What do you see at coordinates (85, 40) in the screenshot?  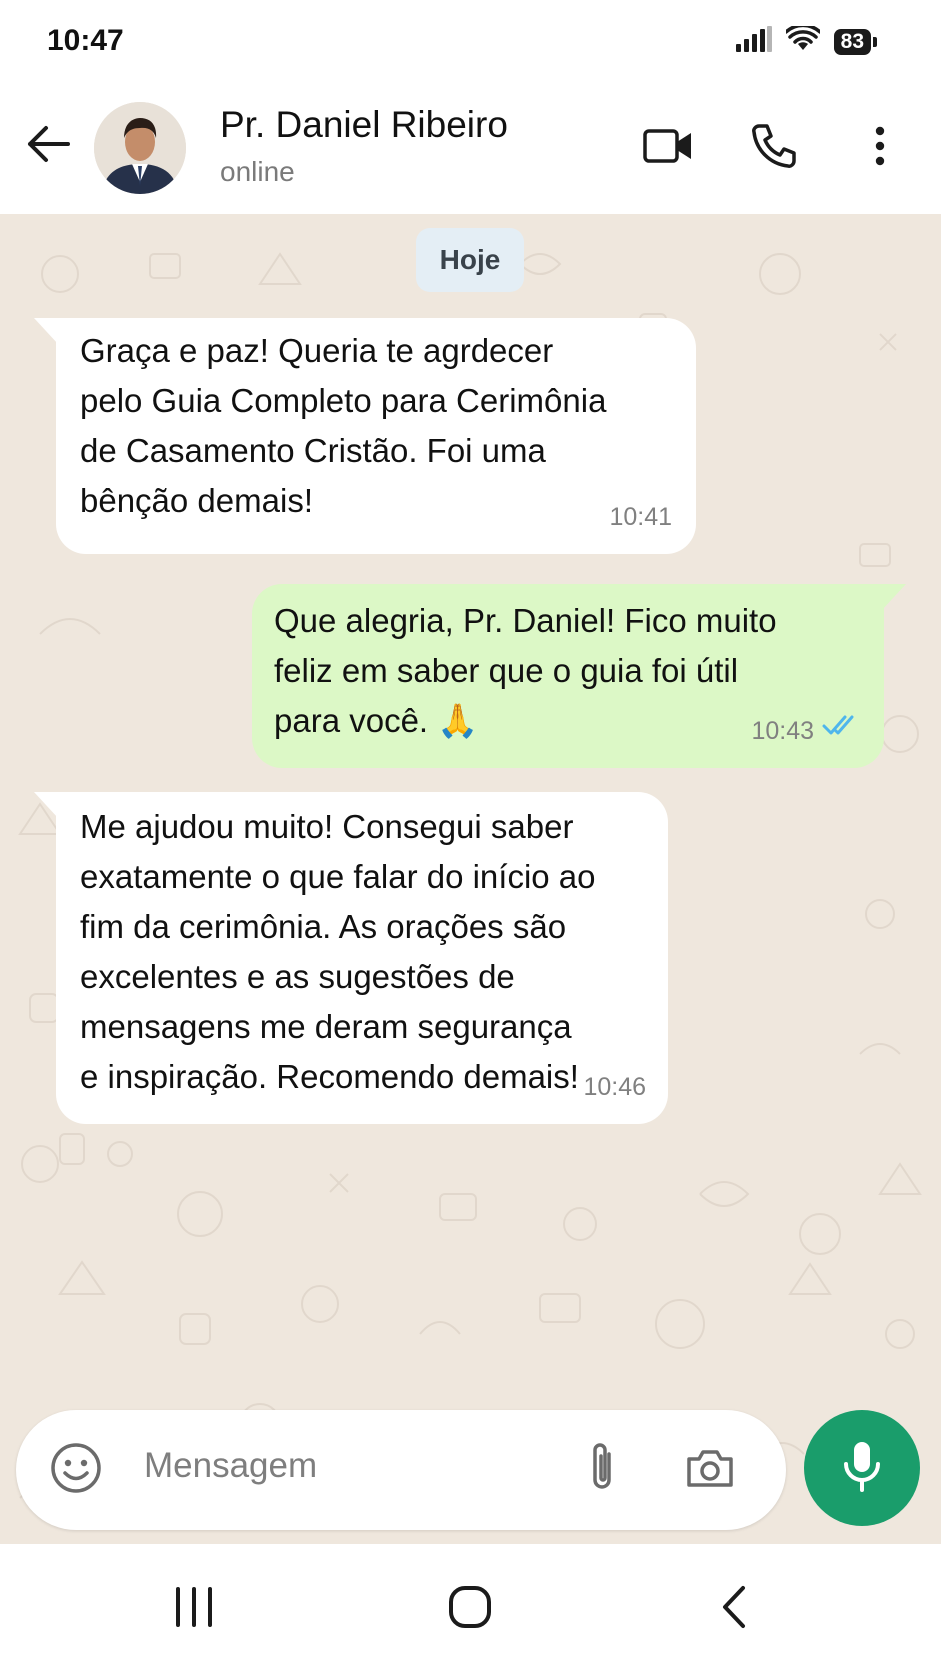 I see `status-time: 10:47` at bounding box center [85, 40].